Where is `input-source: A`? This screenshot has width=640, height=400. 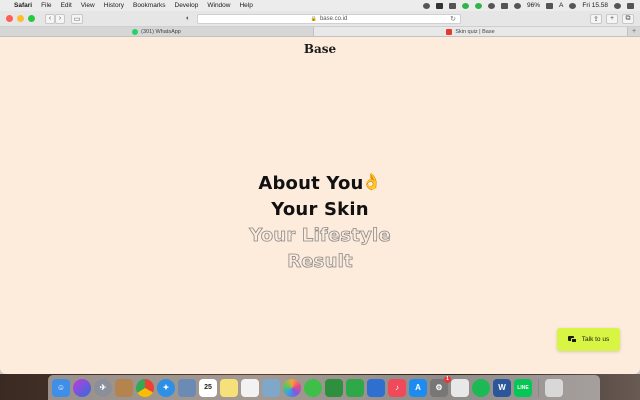
input-source: A is located at coordinates (561, 5).